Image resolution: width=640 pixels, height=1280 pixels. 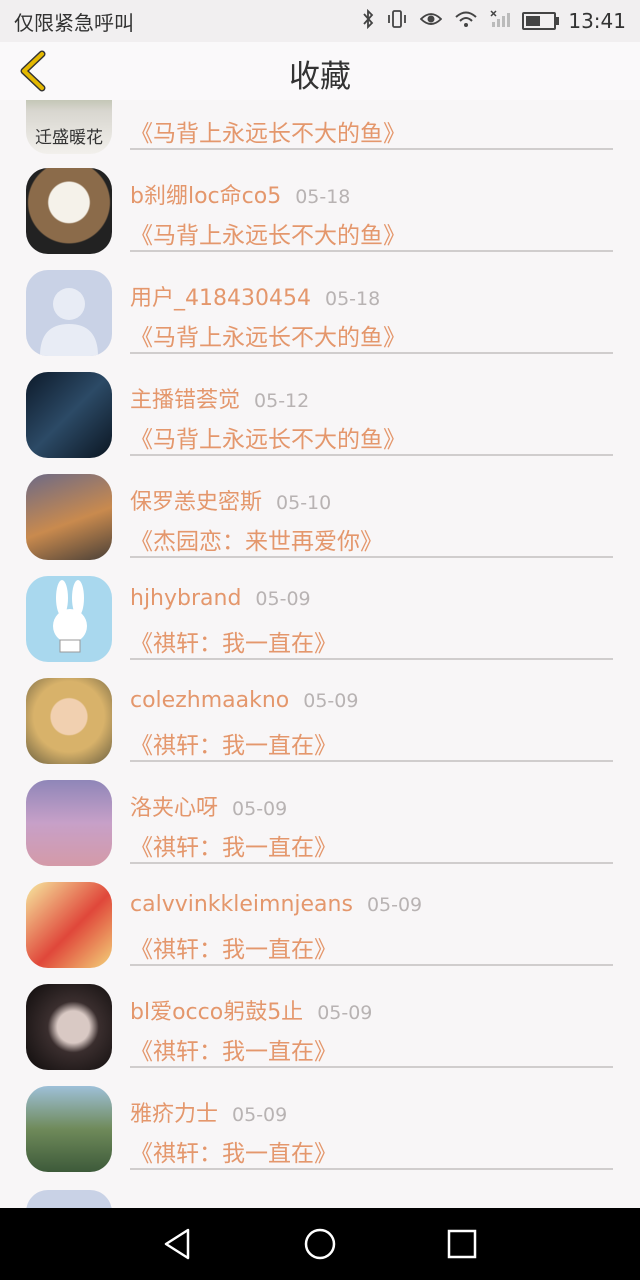 What do you see at coordinates (320, 21) in the screenshot?
I see `status-bar: 仅限紧急呼叫 13:41` at bounding box center [320, 21].